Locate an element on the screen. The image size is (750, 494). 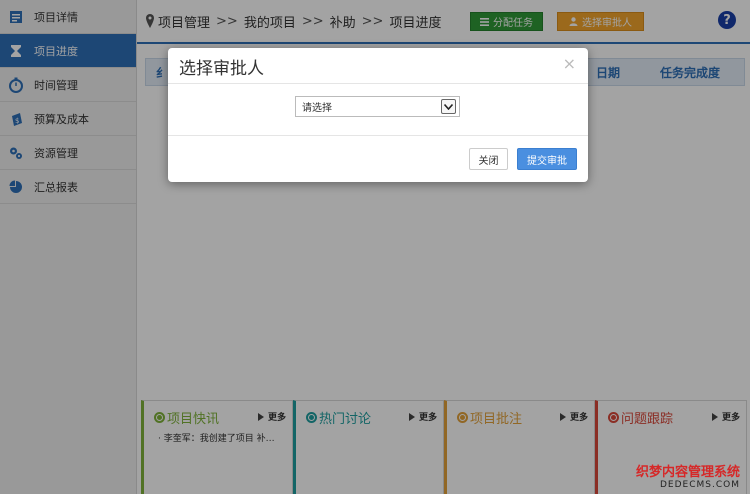
approver-select: 请选择 is located at coordinates (377, 106).